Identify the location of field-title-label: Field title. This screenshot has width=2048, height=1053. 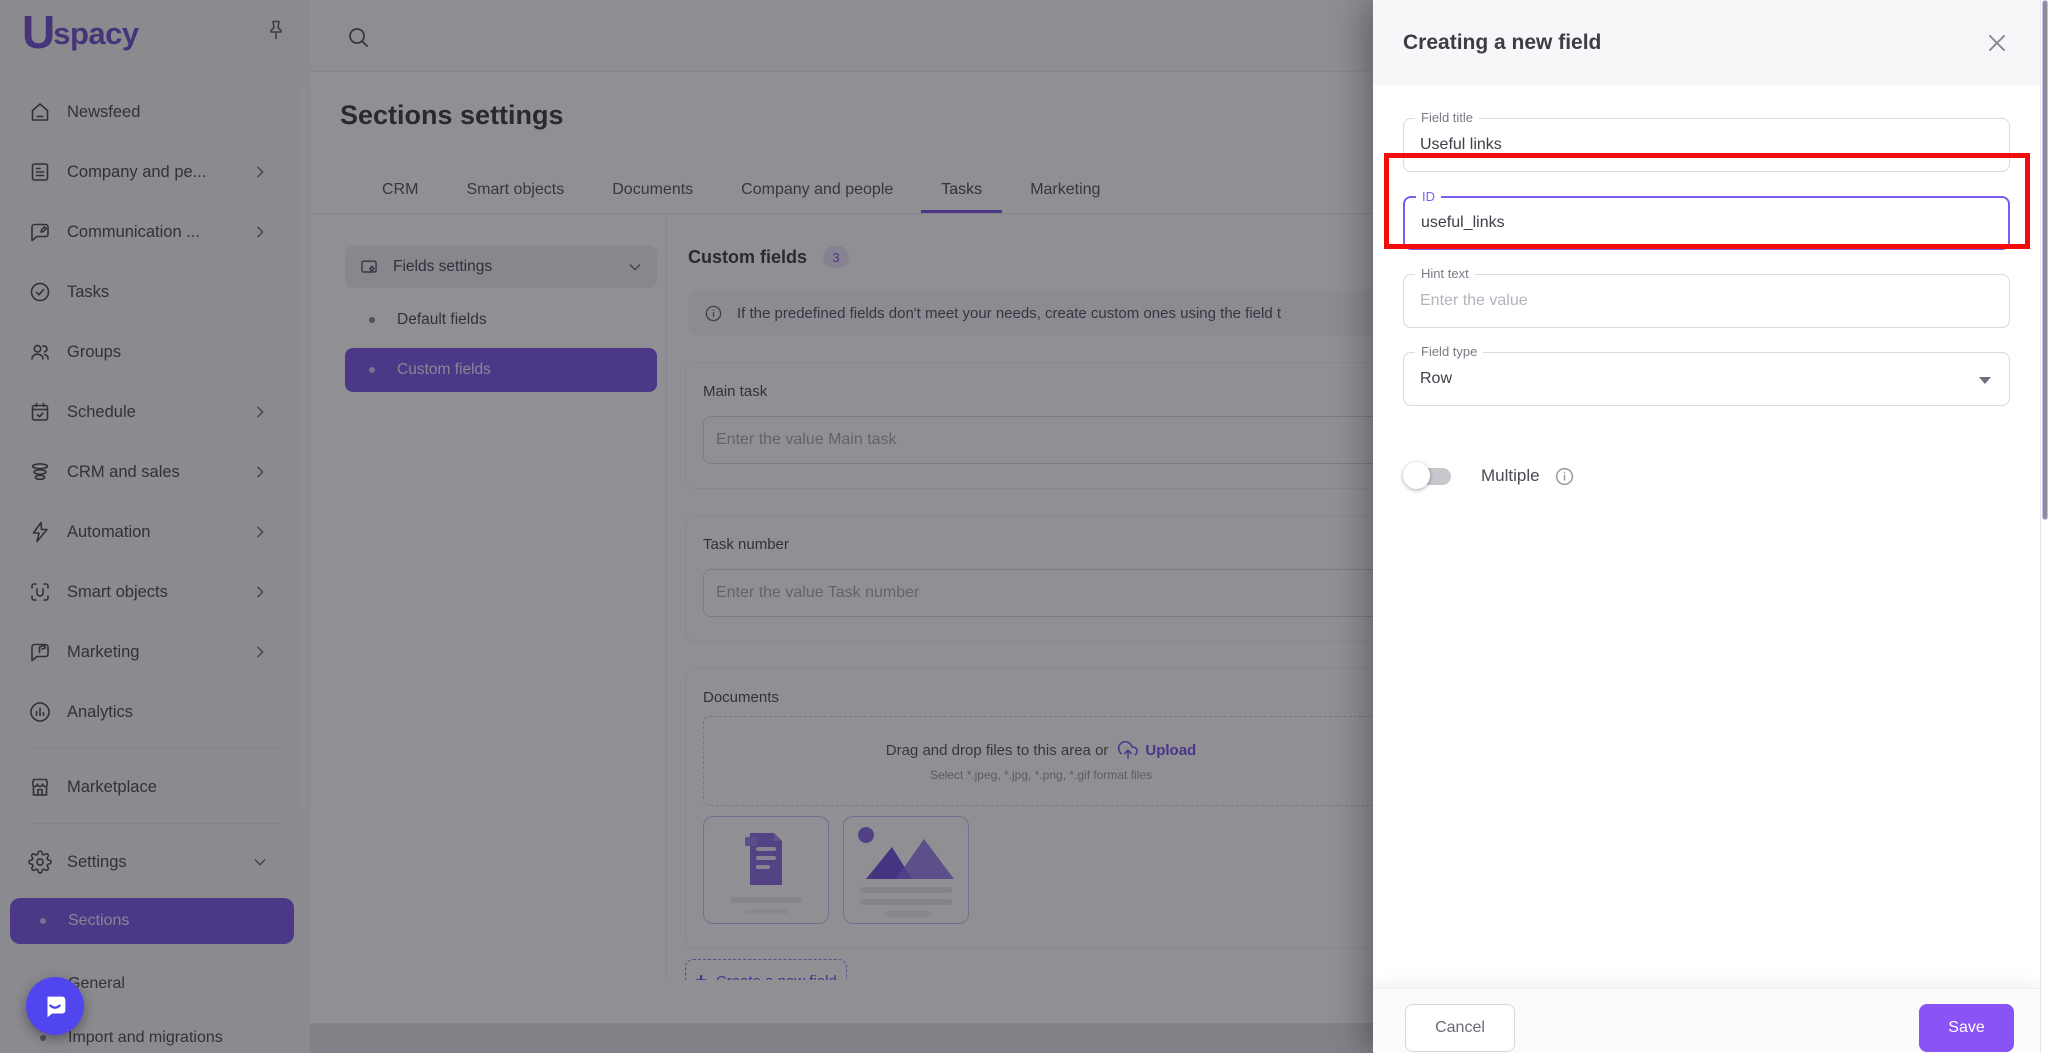
(1447, 117).